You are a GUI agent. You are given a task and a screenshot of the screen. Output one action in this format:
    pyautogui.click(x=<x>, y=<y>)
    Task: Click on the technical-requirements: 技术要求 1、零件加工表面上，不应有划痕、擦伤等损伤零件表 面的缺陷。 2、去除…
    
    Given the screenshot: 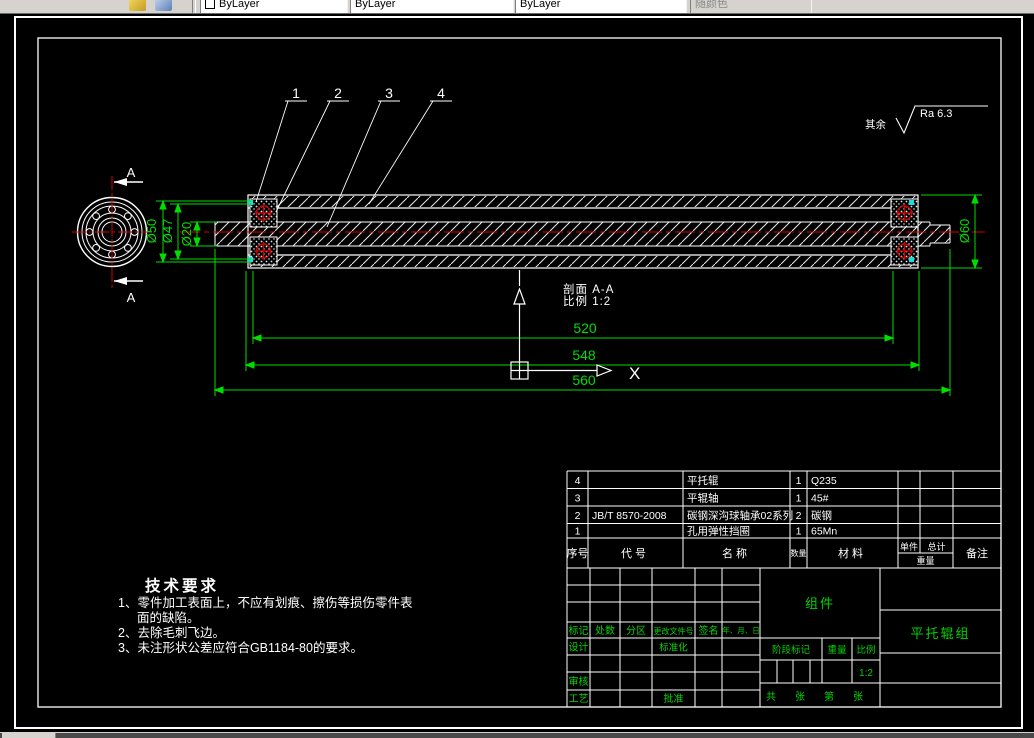 What is the action you would take?
    pyautogui.click(x=265, y=615)
    